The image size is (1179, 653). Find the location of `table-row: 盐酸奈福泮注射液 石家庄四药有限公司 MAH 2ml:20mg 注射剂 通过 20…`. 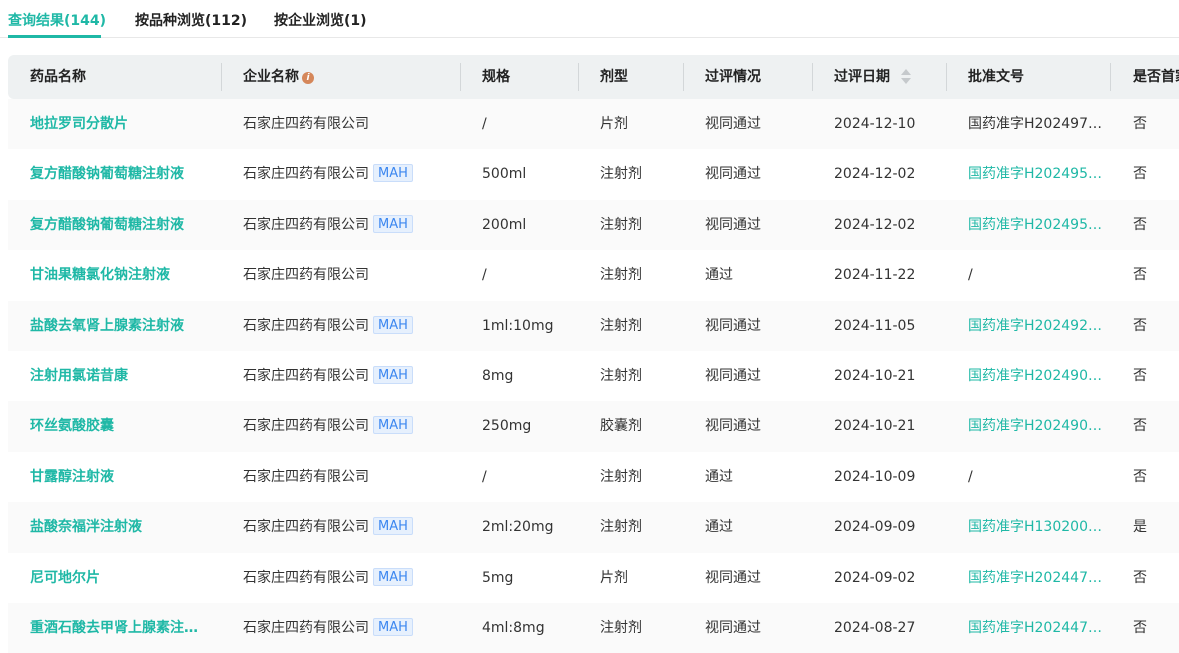

table-row: 盐酸奈福泮注射液 石家庄四药有限公司 MAH 2ml:20mg 注射剂 通过 20… is located at coordinates (593, 527).